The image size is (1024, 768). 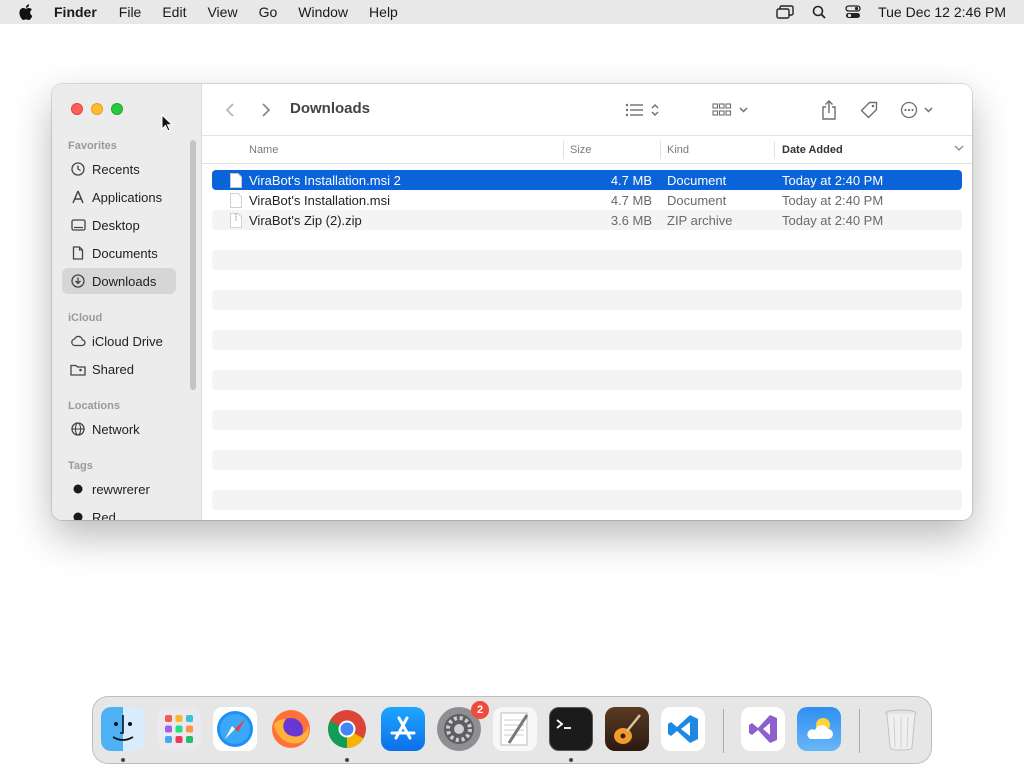 I want to click on menu-help: Help, so click(x=383, y=12).